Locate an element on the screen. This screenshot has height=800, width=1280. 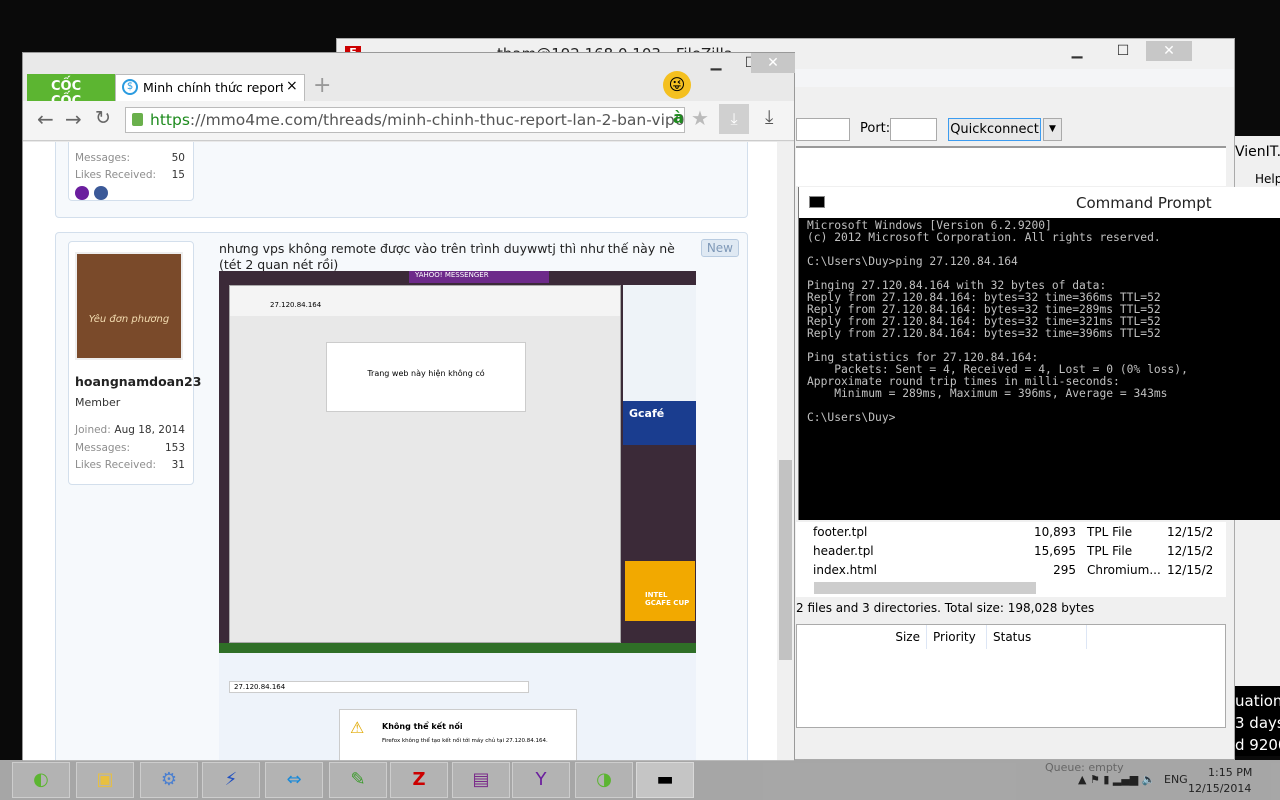
taskbar-coccoc2-icon: ◑ is located at coordinates (604, 780).